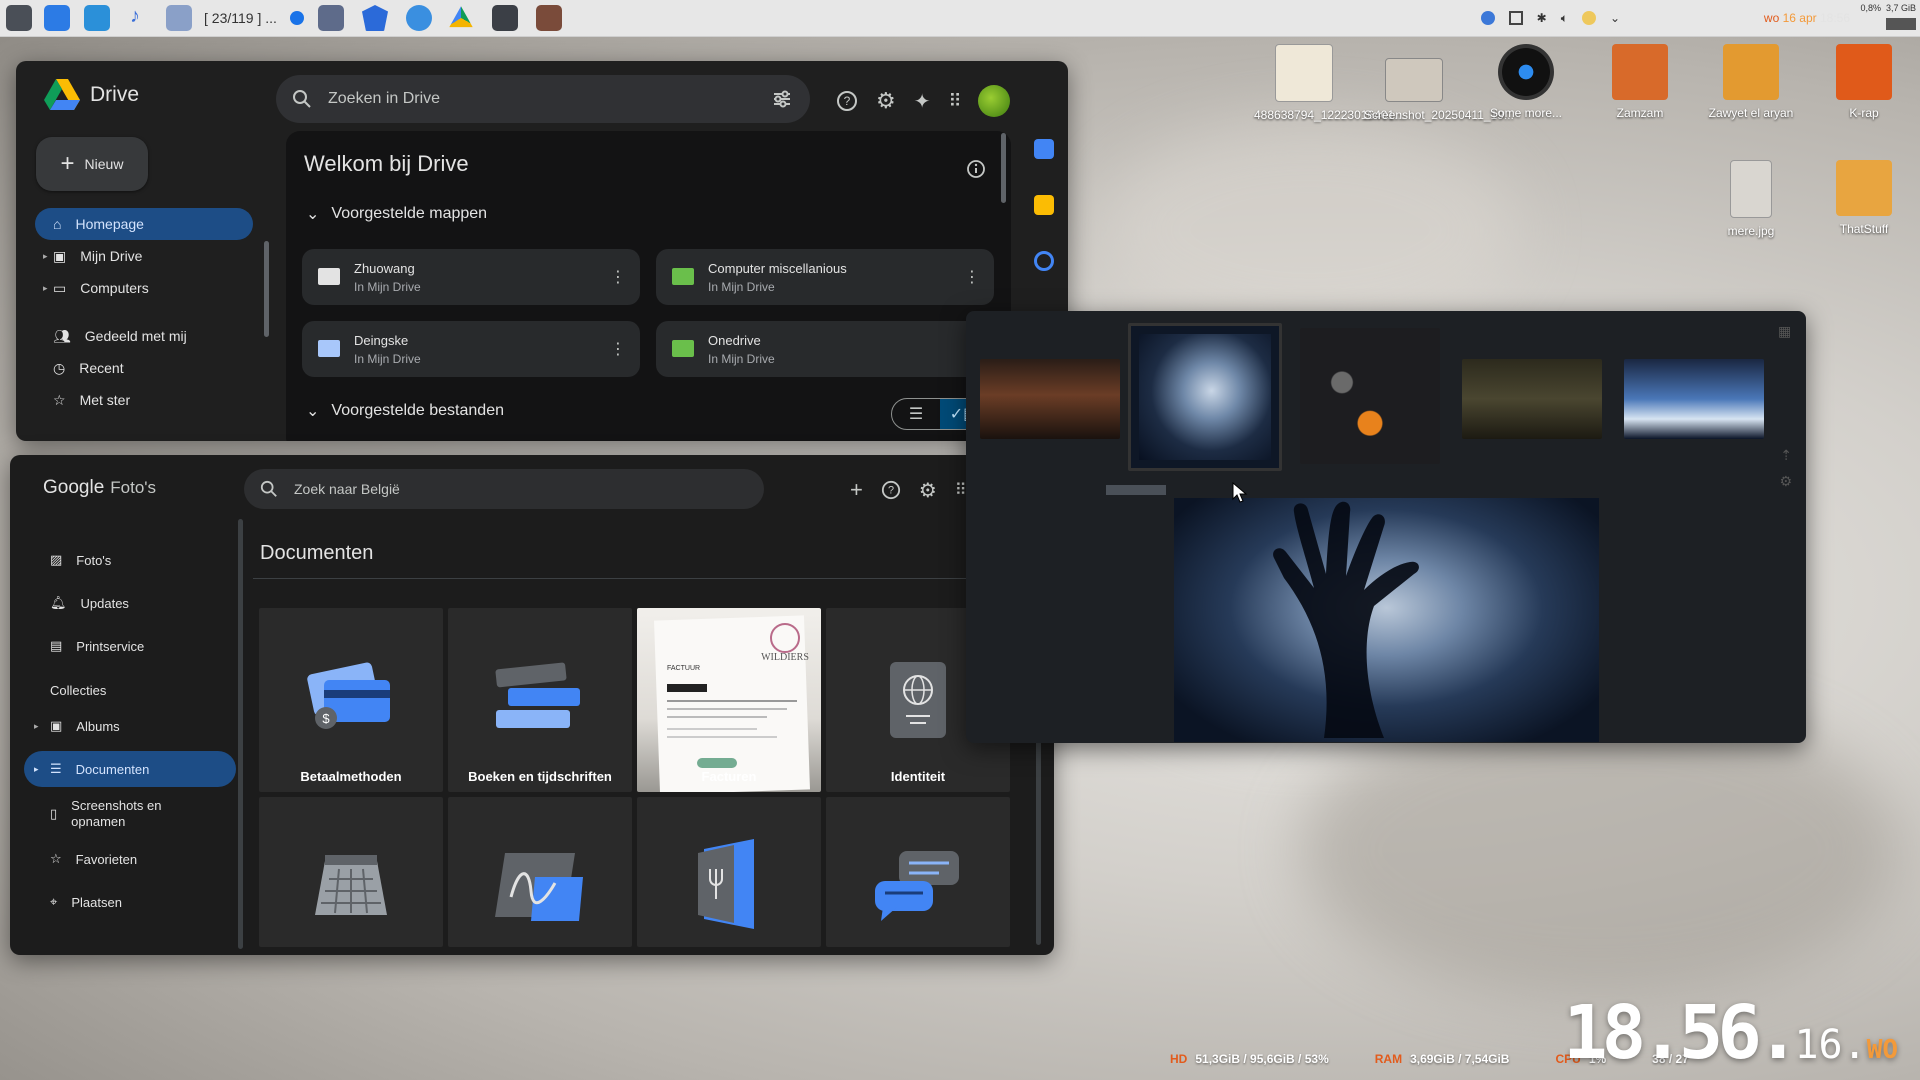  Describe the element at coordinates (331, 18) in the screenshot. I see `app-icon` at that location.